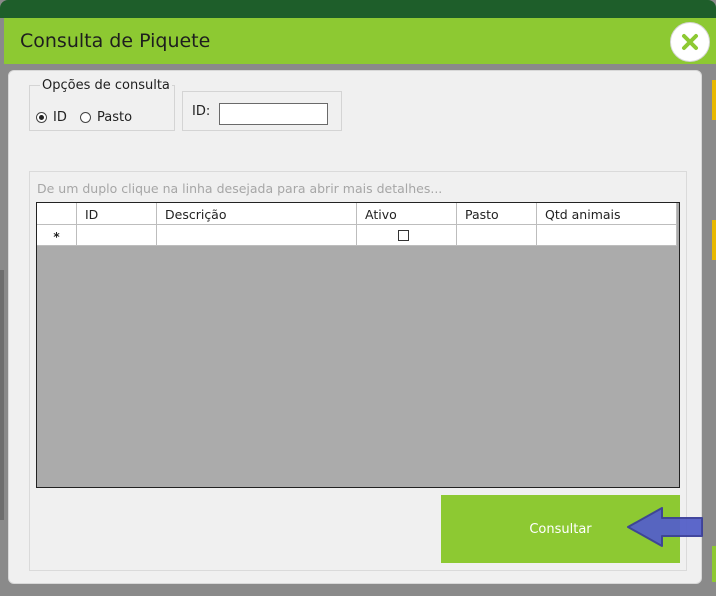 The height and width of the screenshot is (596, 716). Describe the element at coordinates (117, 214) in the screenshot. I see `column-header-id: ID` at that location.